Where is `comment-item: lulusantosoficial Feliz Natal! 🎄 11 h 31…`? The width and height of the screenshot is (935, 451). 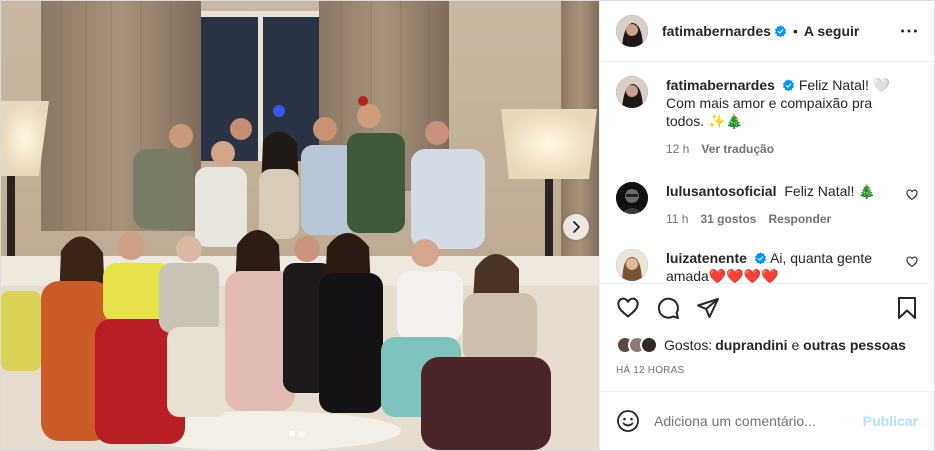 comment-item: lulusantosoficial Feliz Natal! 🎄 11 h 31… is located at coordinates (767, 205).